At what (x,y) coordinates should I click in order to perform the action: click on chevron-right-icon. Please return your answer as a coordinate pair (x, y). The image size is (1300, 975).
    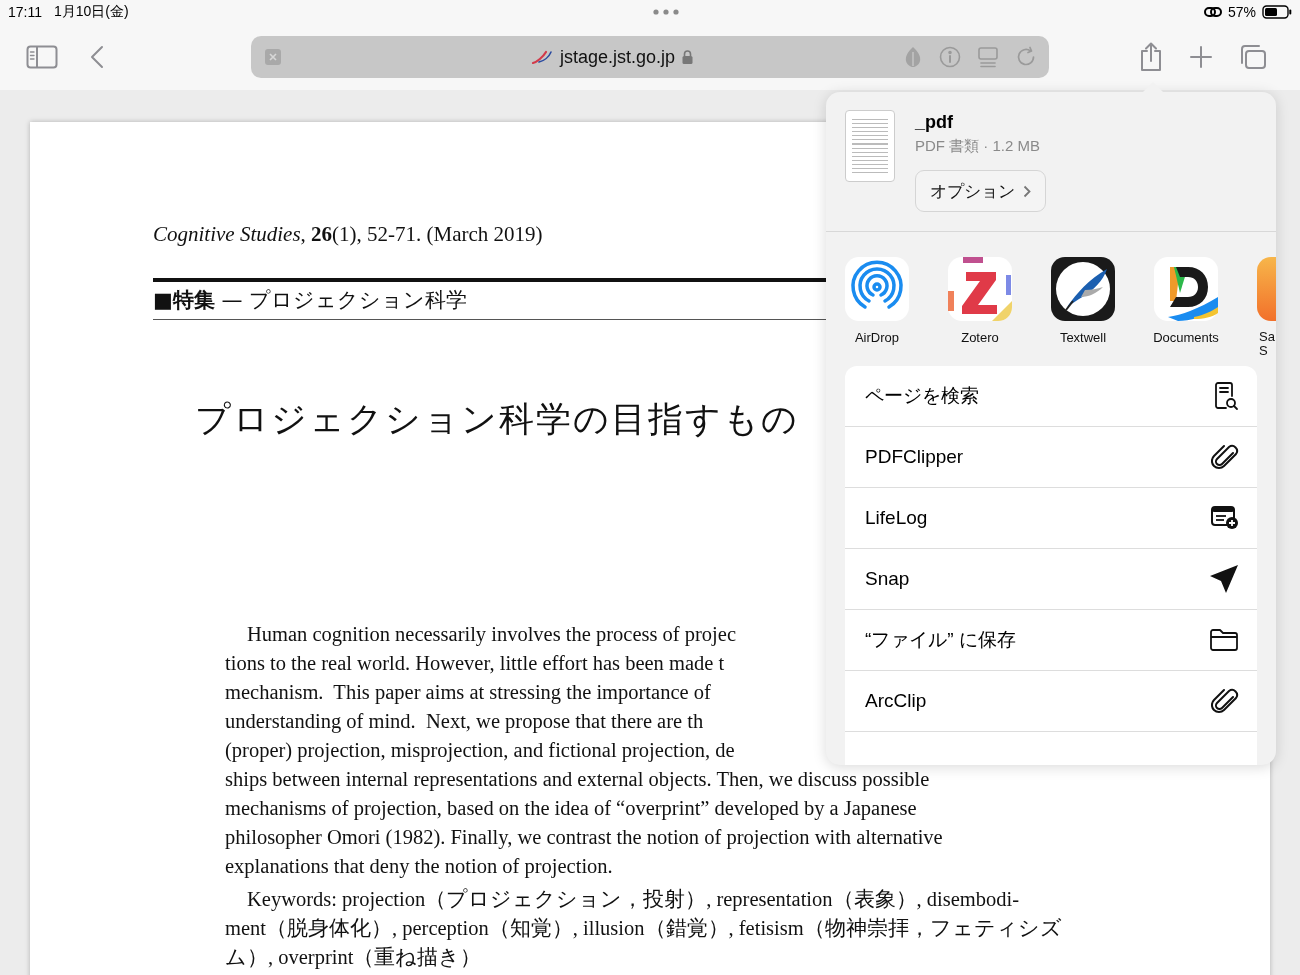
    Looking at the image, I should click on (1027, 191).